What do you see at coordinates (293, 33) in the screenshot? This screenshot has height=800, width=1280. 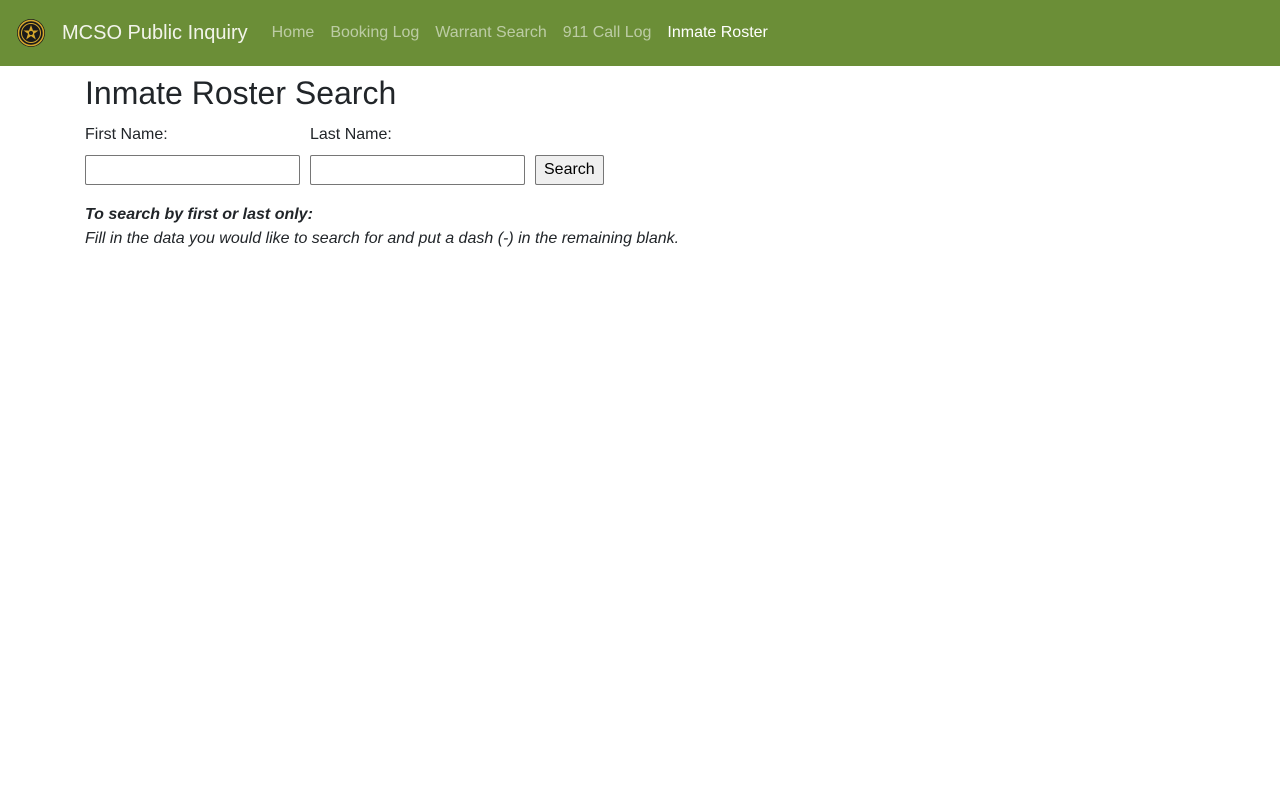 I see `nav-home: Home` at bounding box center [293, 33].